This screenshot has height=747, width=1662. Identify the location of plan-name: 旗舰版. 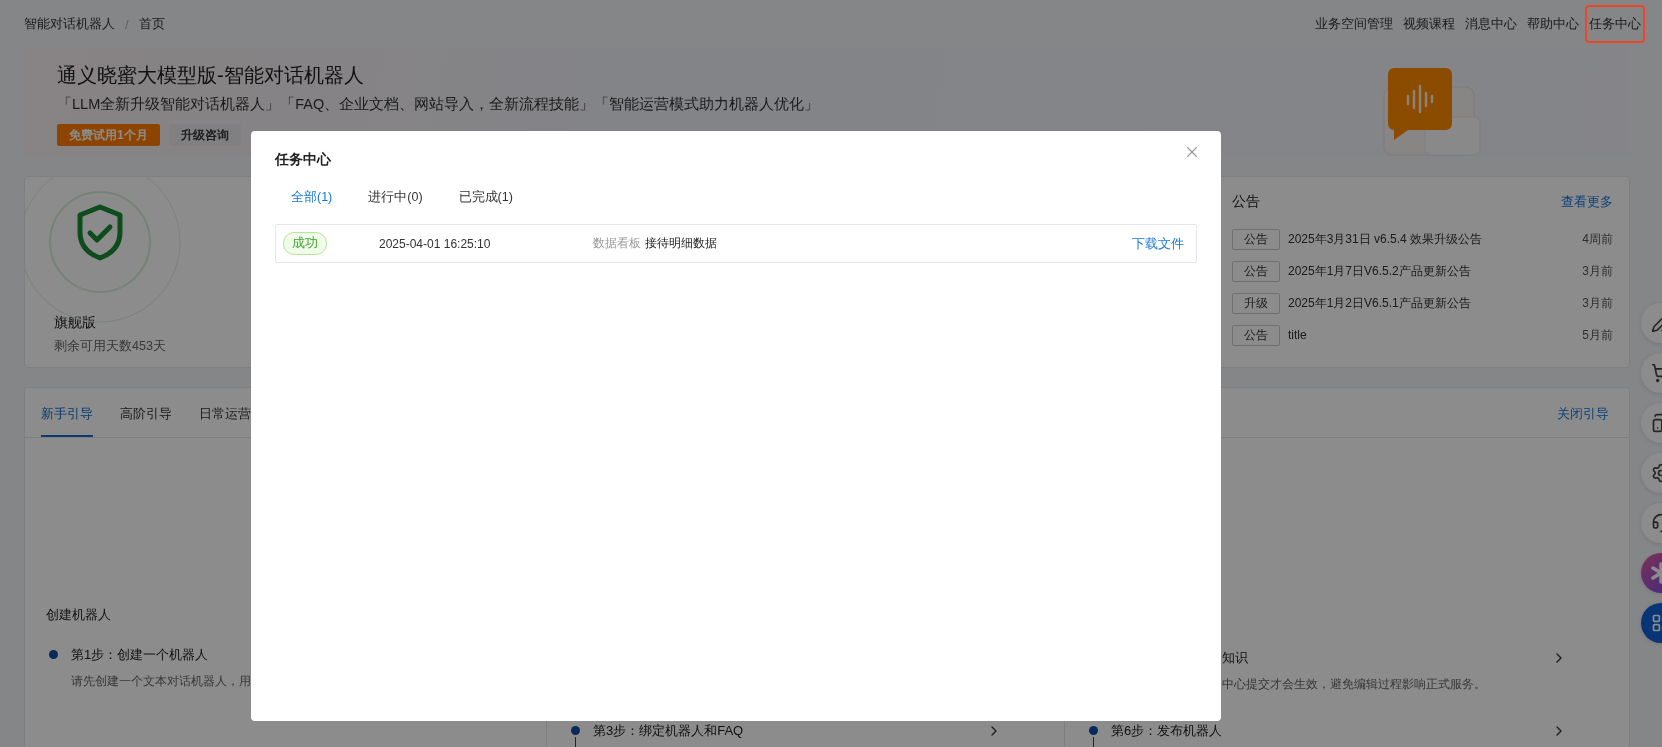
(75, 323).